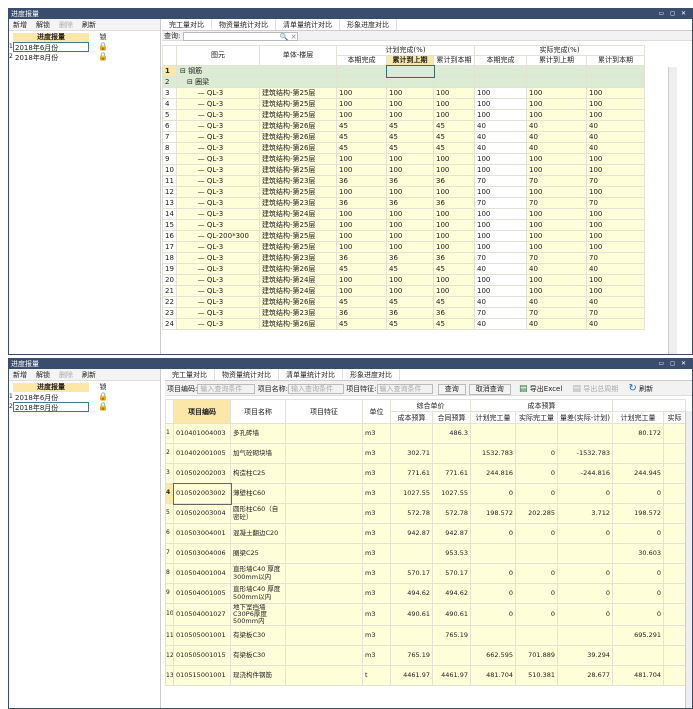 Image resolution: width=693 pixels, height=709 pixels. I want to click on collapse-icon: ⊟, so click(184, 71).